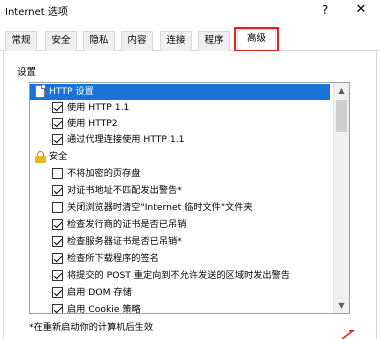 The image size is (380, 339). Describe the element at coordinates (71, 91) in the screenshot. I see `group-label: HTTP 设置` at that location.